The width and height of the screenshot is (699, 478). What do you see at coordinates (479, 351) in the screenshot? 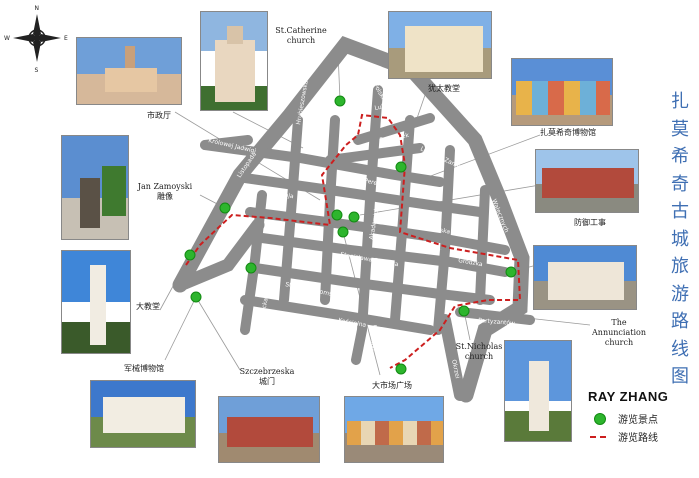
I see `label-st-nicholas: St.Nicholas church` at bounding box center [479, 351].